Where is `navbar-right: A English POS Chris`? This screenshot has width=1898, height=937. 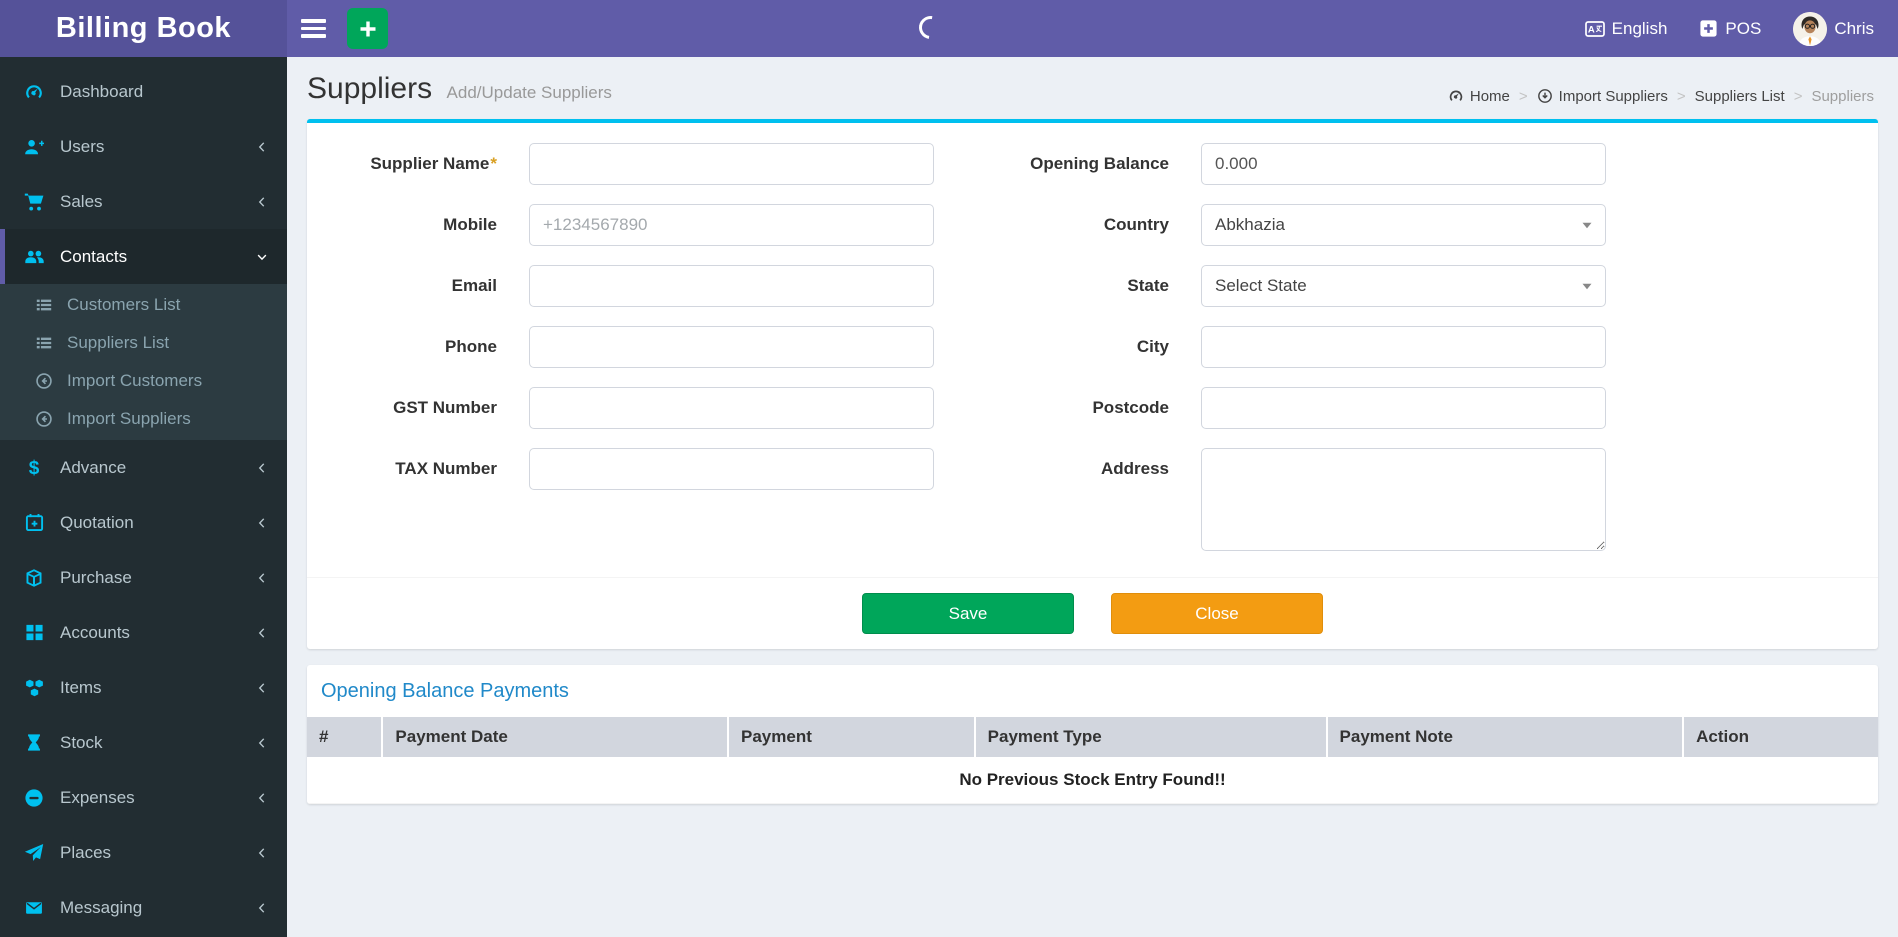
navbar-right: A English POS Chris is located at coordinates (1741, 28).